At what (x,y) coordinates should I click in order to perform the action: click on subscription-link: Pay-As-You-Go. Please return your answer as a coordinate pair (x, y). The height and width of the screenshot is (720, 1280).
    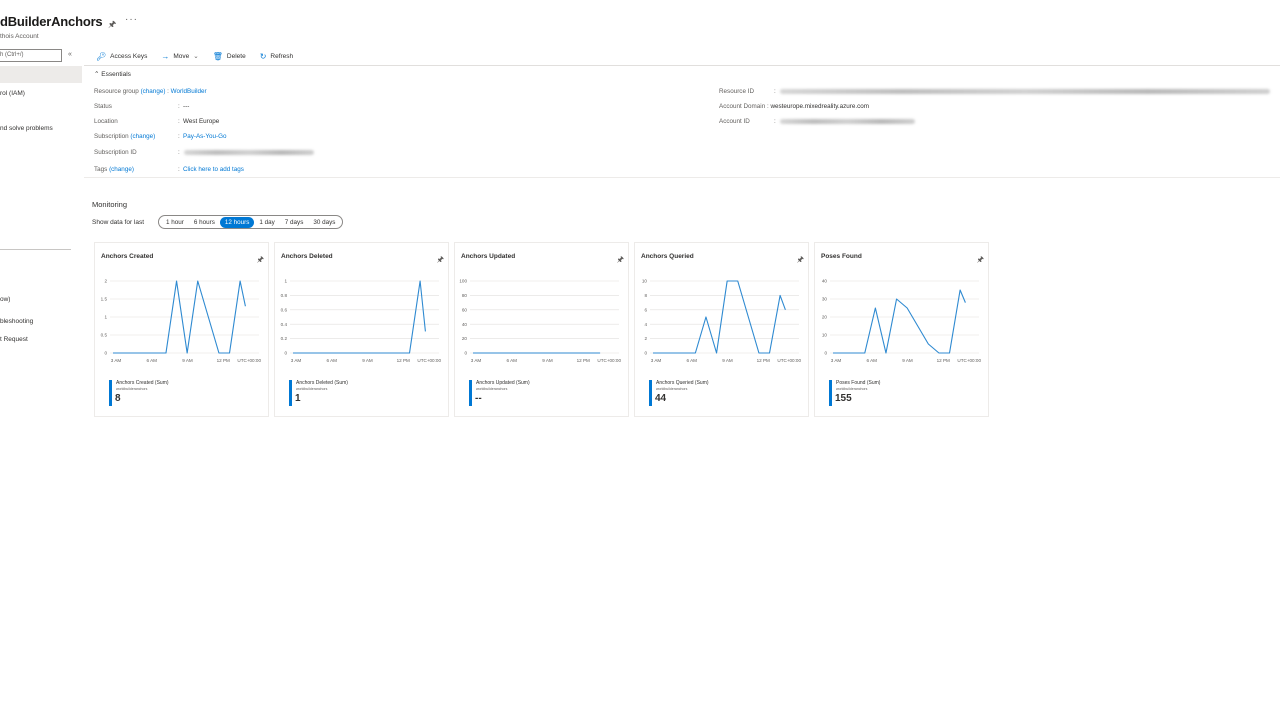
    Looking at the image, I should click on (205, 136).